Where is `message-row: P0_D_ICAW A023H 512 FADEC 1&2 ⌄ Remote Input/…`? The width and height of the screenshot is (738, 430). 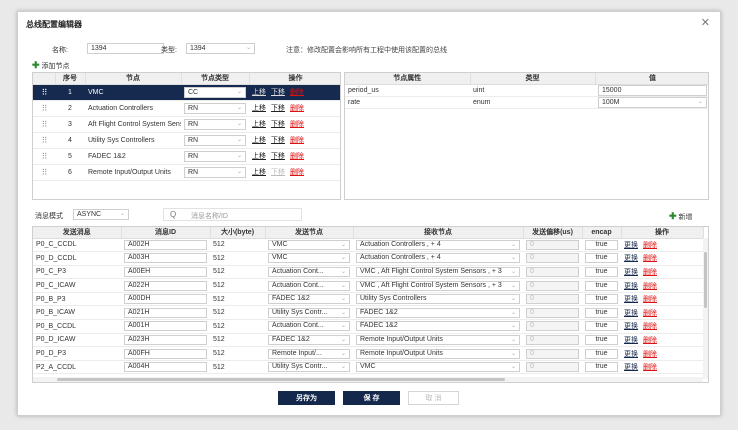 message-row: P0_D_ICAW A023H 512 FADEC 1&2 ⌄ Remote Input/… is located at coordinates (368, 340).